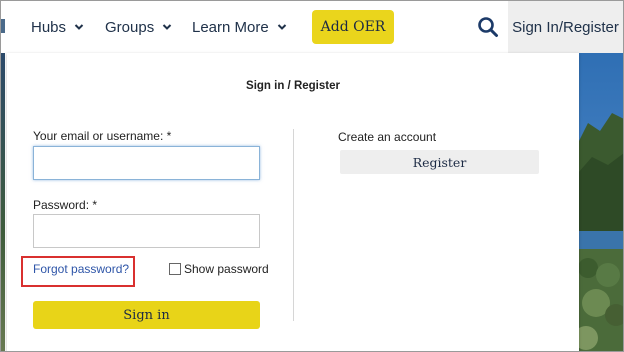 The width and height of the screenshot is (624, 352). I want to click on add-oer-button: Add OER, so click(353, 27).